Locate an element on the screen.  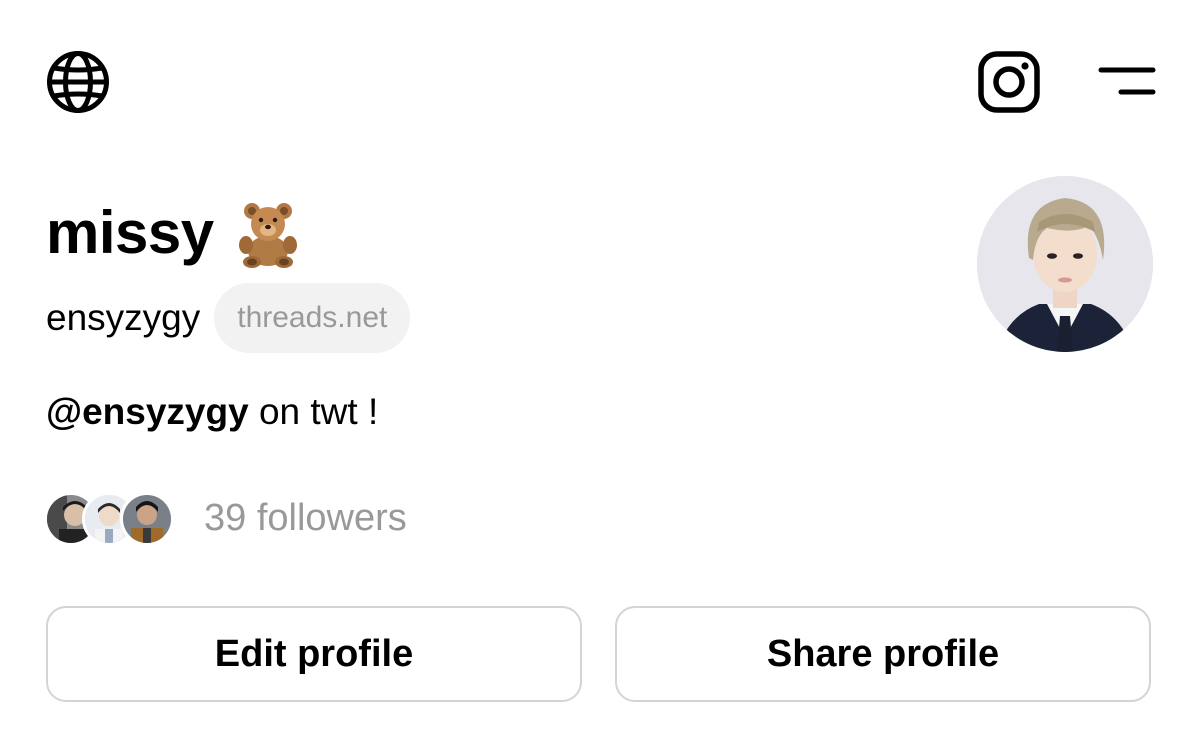
bio-mention-link: @ensyzygy is located at coordinates (147, 411).